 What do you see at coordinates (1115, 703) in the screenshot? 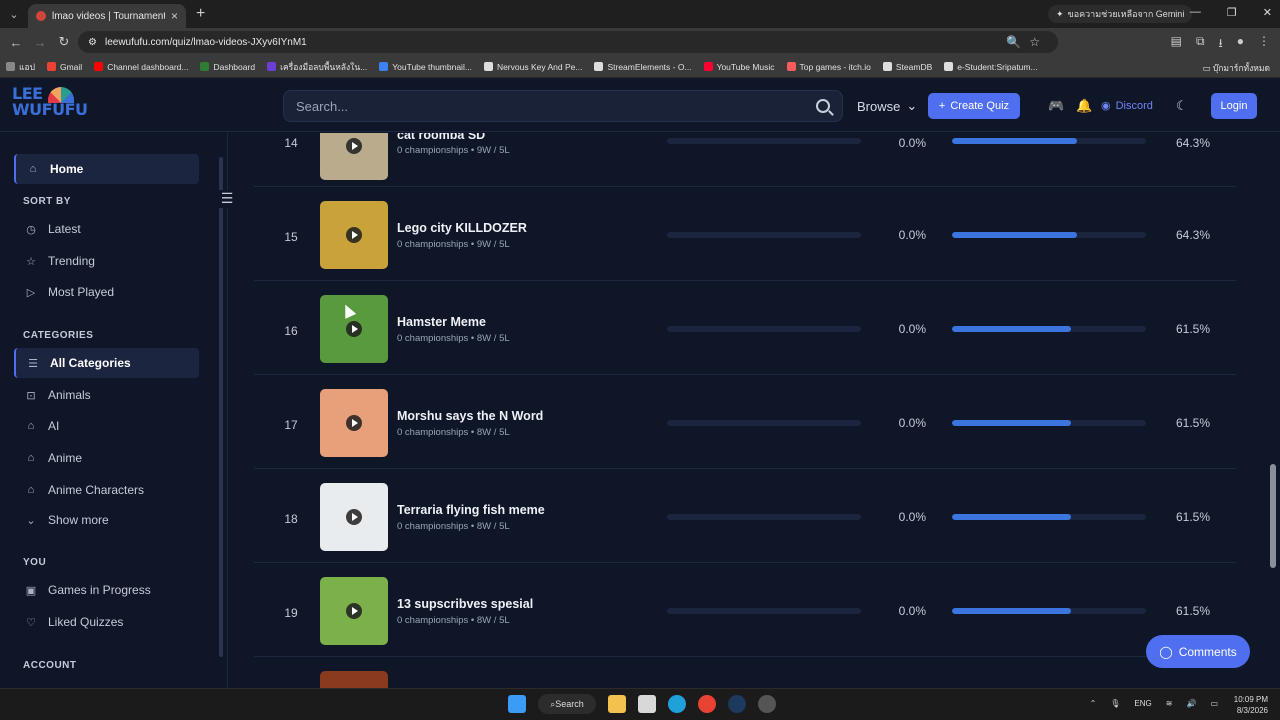
I see `mic-icon: 🎙` at bounding box center [1115, 703].